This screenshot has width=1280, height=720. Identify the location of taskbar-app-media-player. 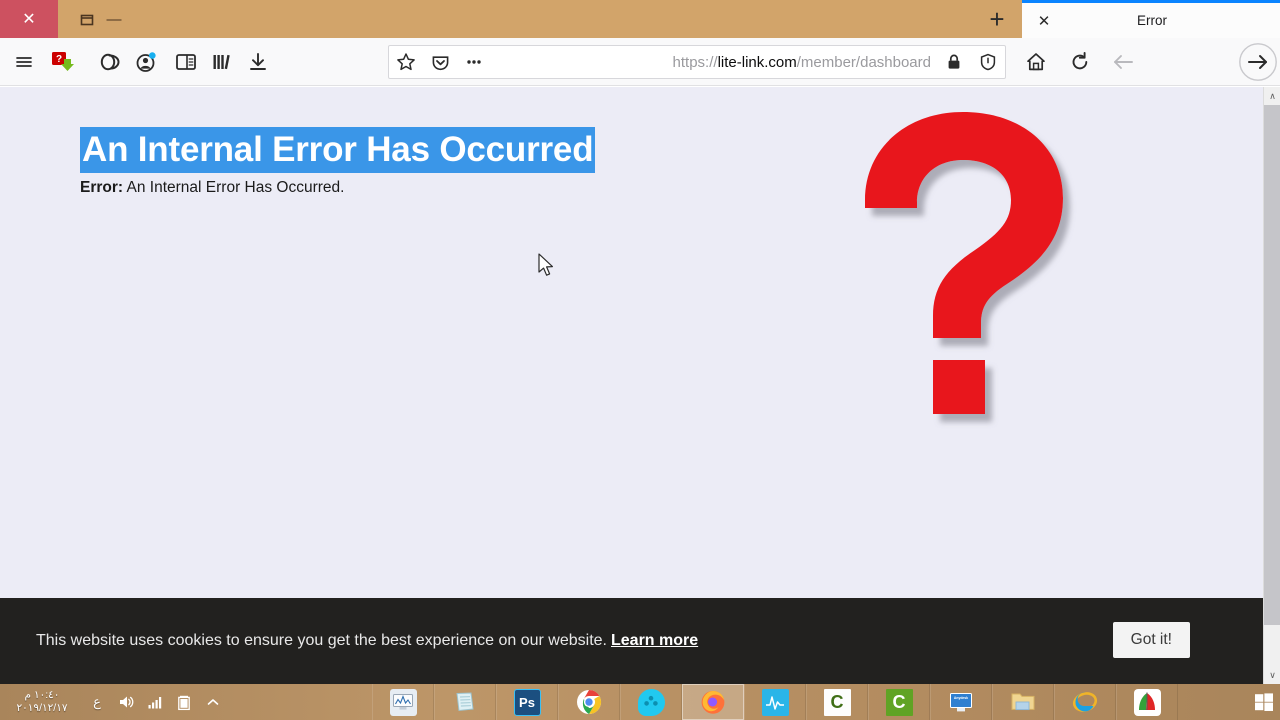
(651, 702).